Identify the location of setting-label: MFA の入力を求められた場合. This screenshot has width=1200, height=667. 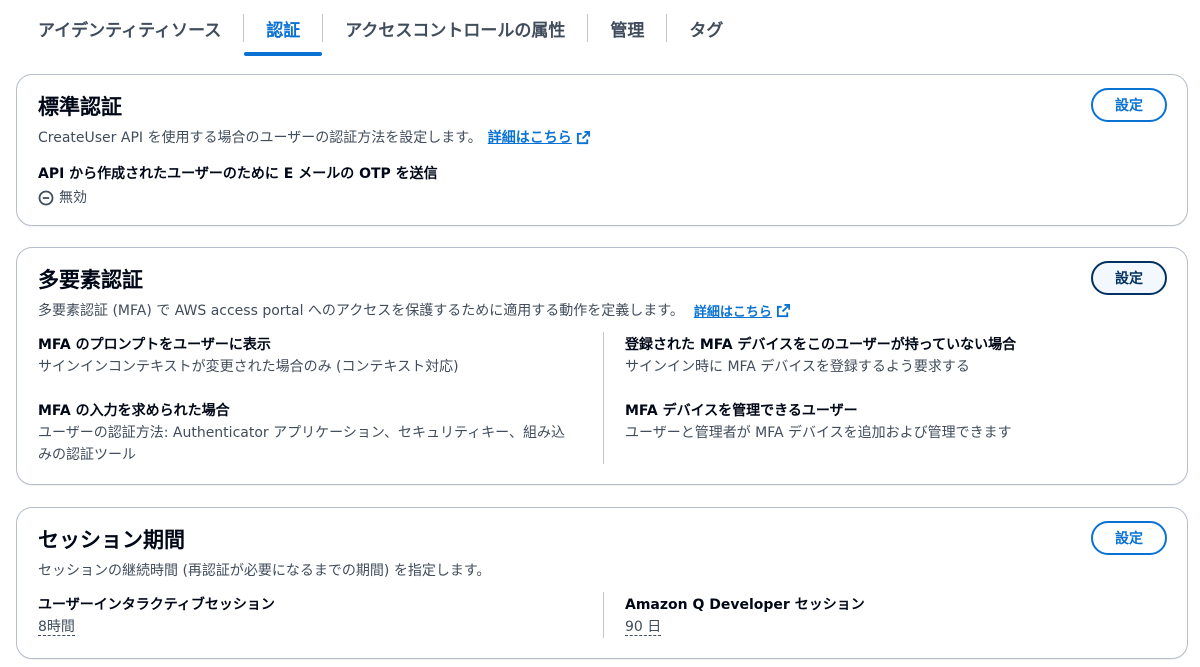
(134, 411).